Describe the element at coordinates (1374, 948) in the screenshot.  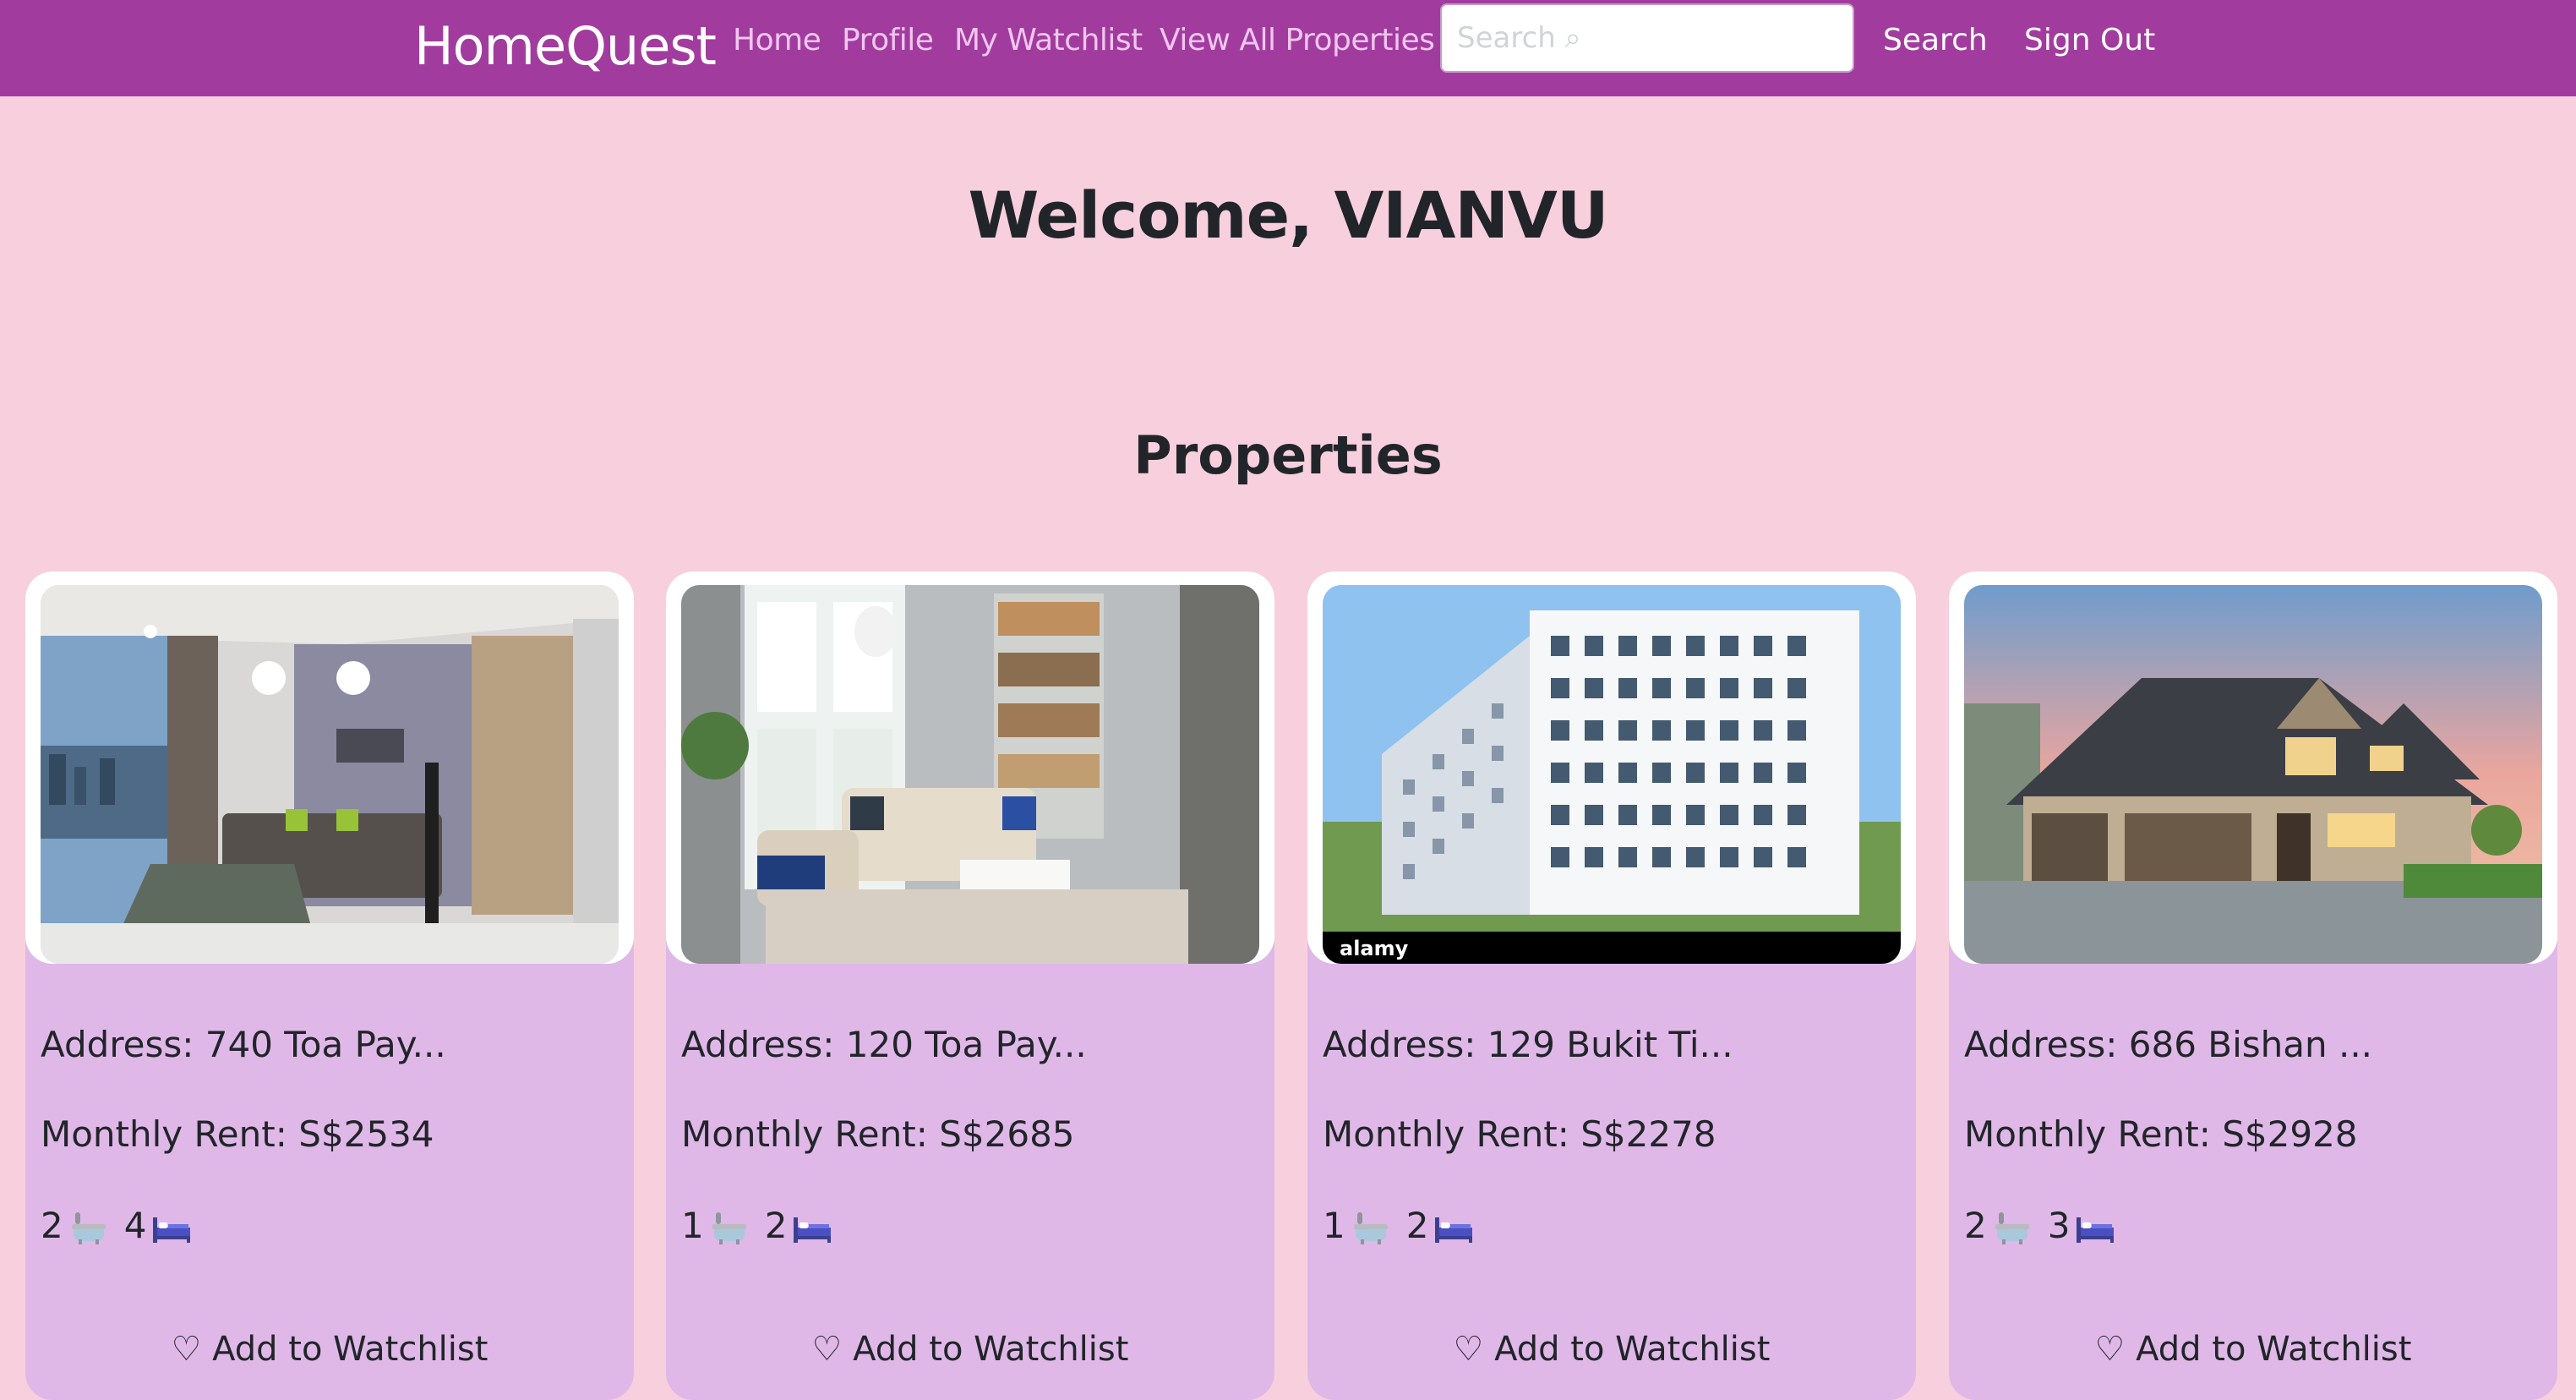
I see `svg-text: alamy` at that location.